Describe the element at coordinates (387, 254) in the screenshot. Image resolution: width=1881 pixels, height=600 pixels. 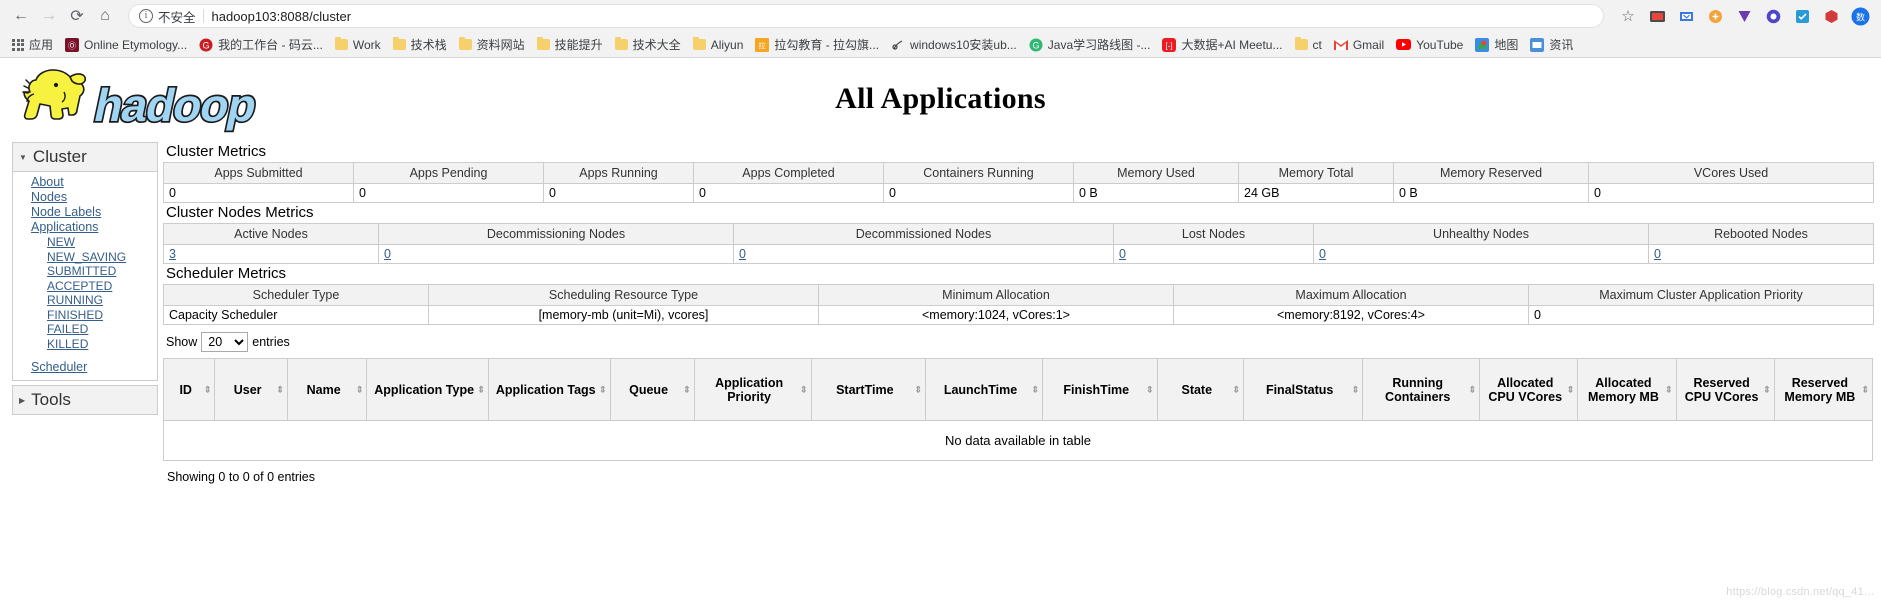
I see `decommissioning-nodes-link: 0` at that location.